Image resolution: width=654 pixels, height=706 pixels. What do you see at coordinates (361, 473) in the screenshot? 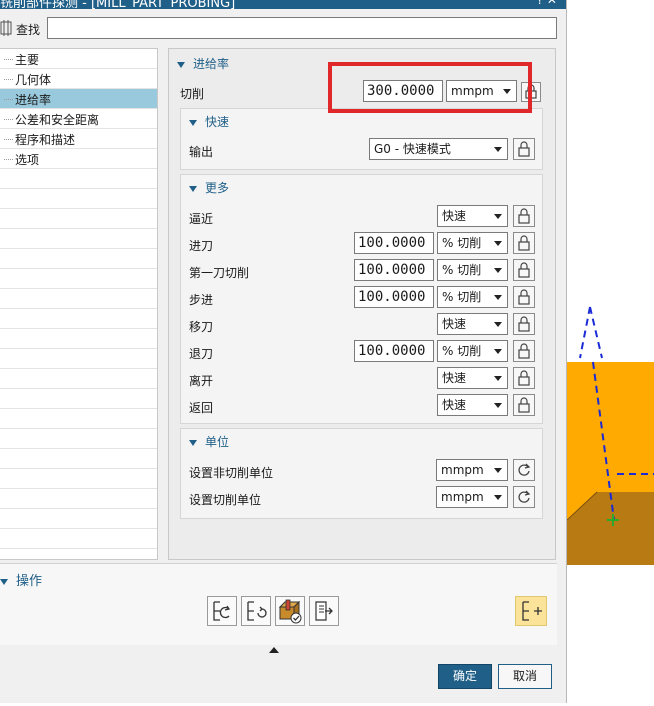
I see `units-group: 单位 设置非切削单位 mmpm 设置切削单位 mmpm` at bounding box center [361, 473].